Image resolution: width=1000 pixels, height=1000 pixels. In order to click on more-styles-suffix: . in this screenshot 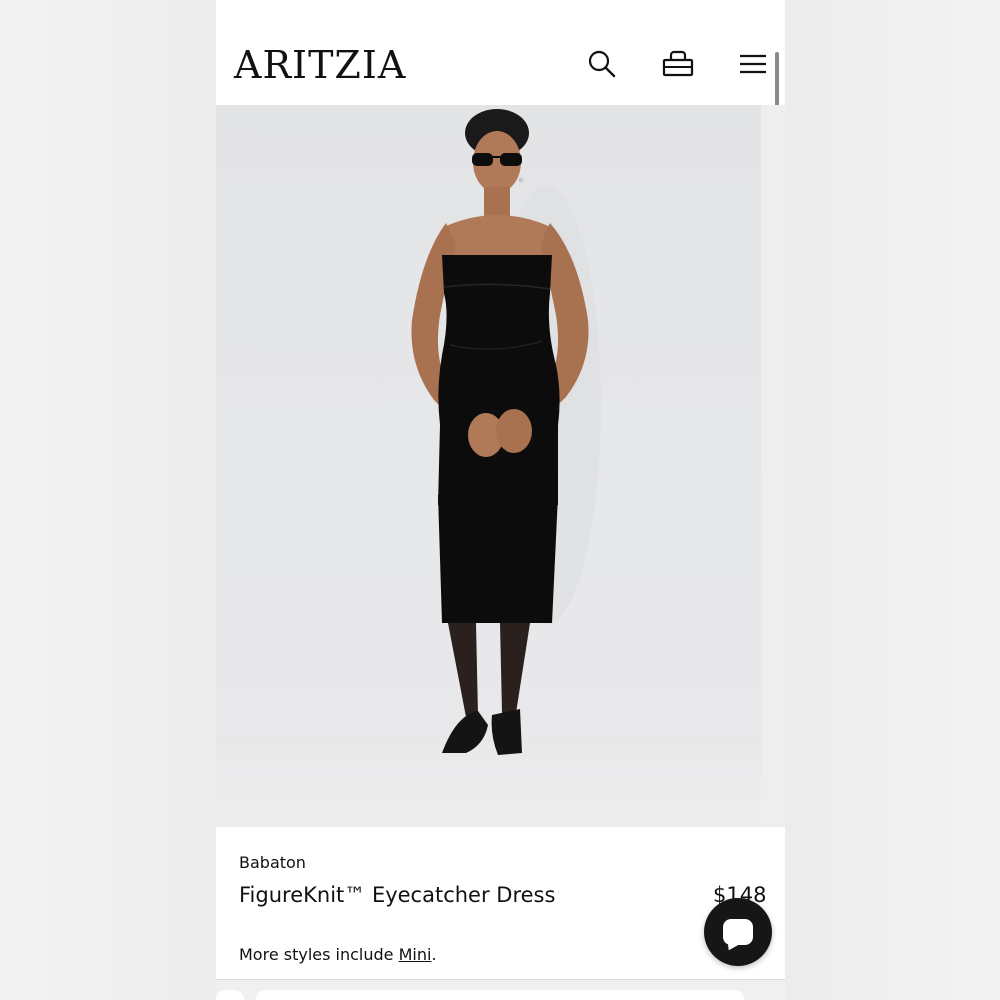, I will do `click(434, 954)`.